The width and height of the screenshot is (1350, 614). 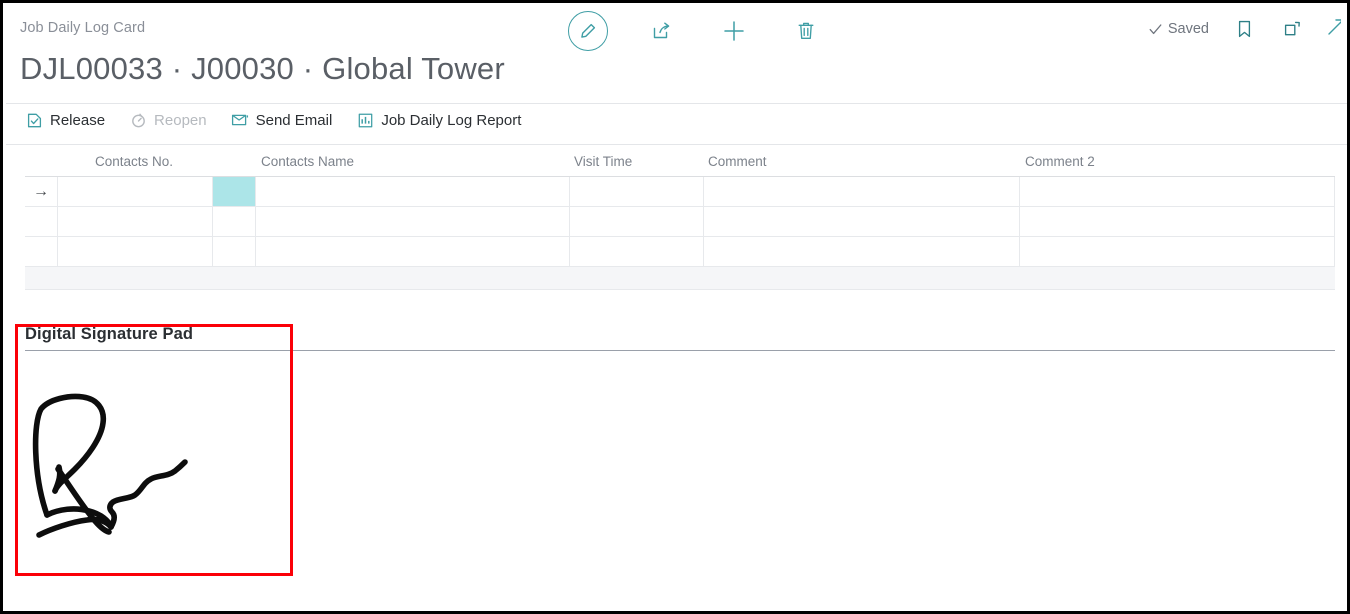 I want to click on column-header-comment: Comment, so click(x=862, y=159).